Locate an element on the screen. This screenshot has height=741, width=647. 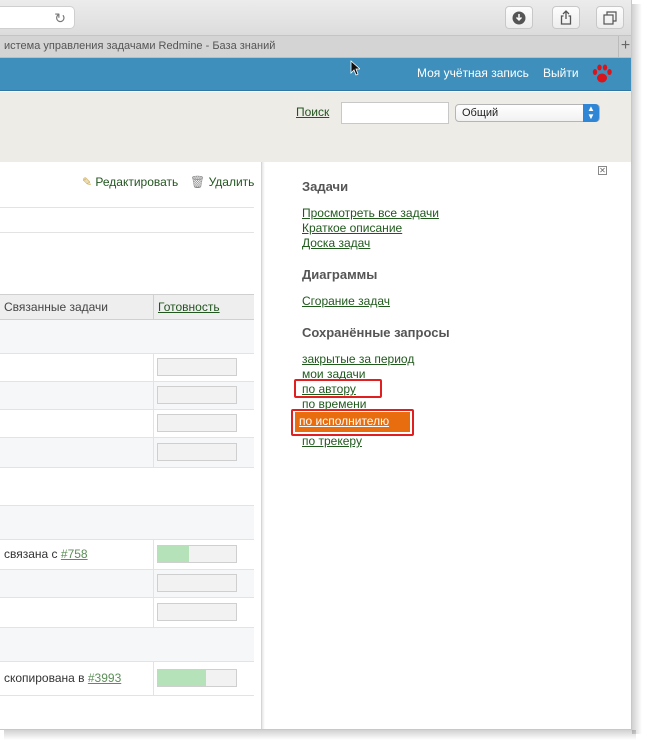
tabs-icon is located at coordinates (610, 17).